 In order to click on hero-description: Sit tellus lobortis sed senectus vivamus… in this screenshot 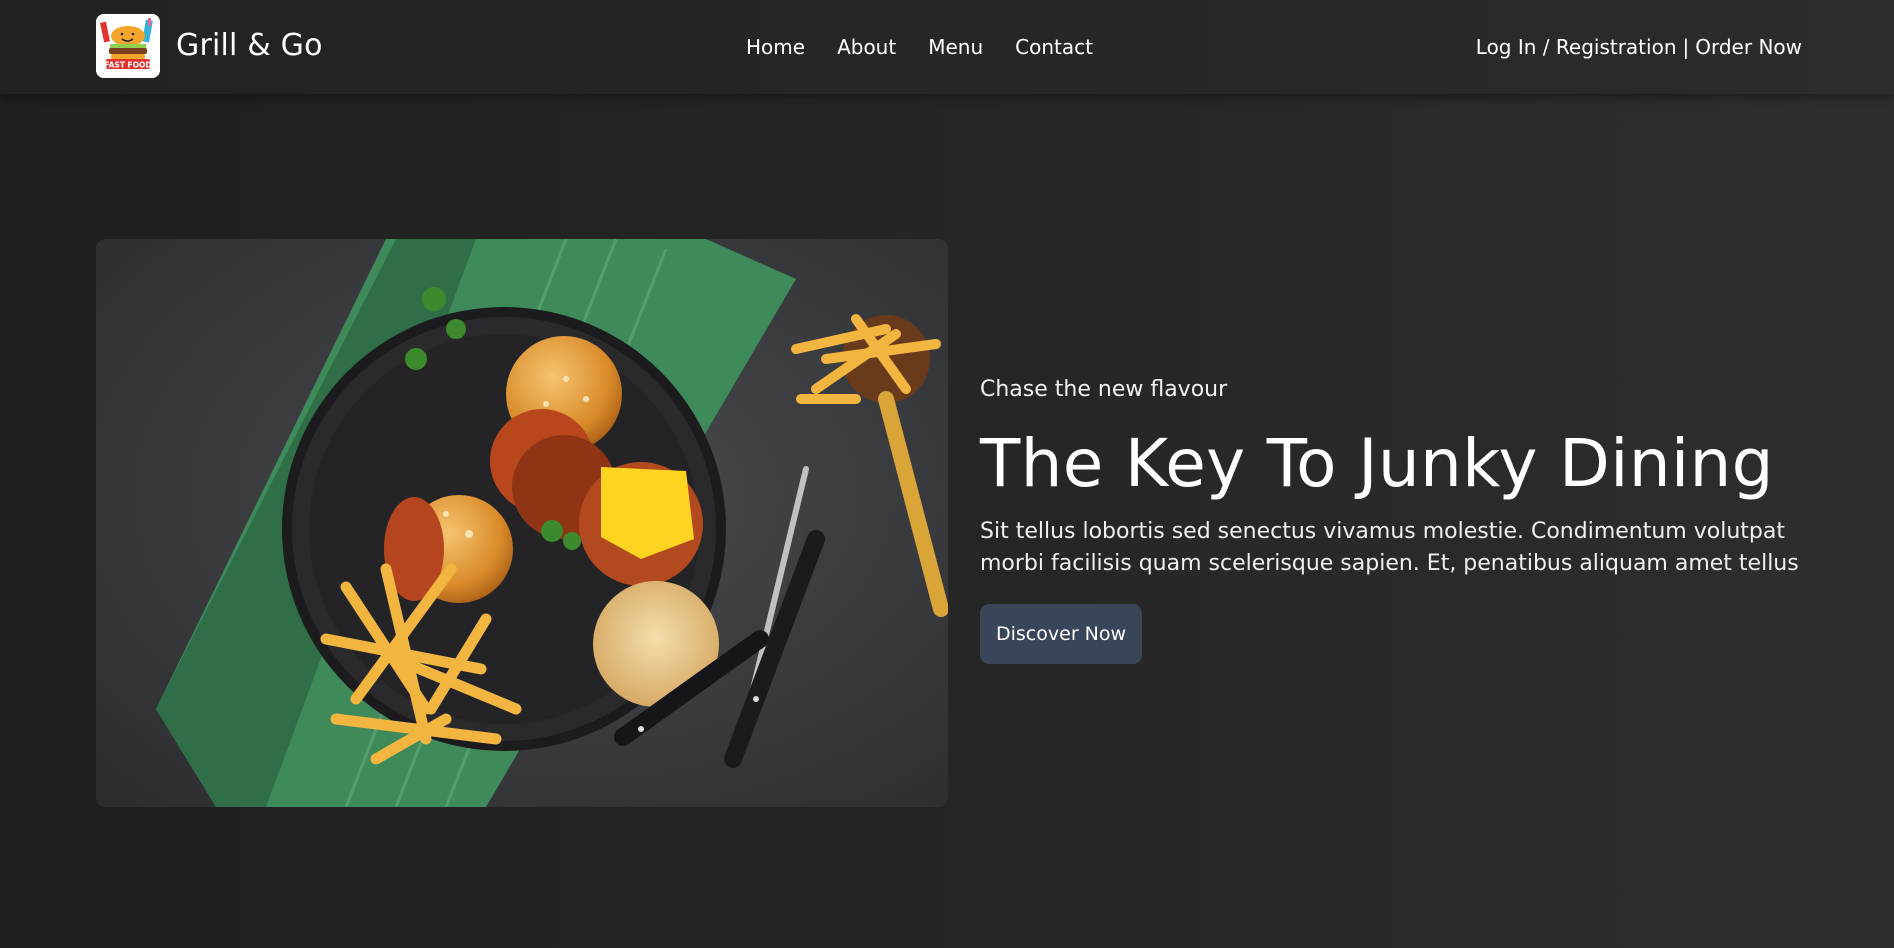, I will do `click(1389, 547)`.